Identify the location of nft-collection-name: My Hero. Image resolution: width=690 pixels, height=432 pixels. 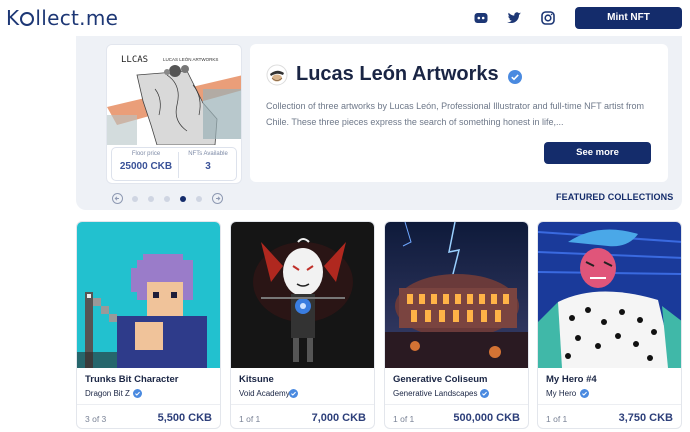
(561, 393).